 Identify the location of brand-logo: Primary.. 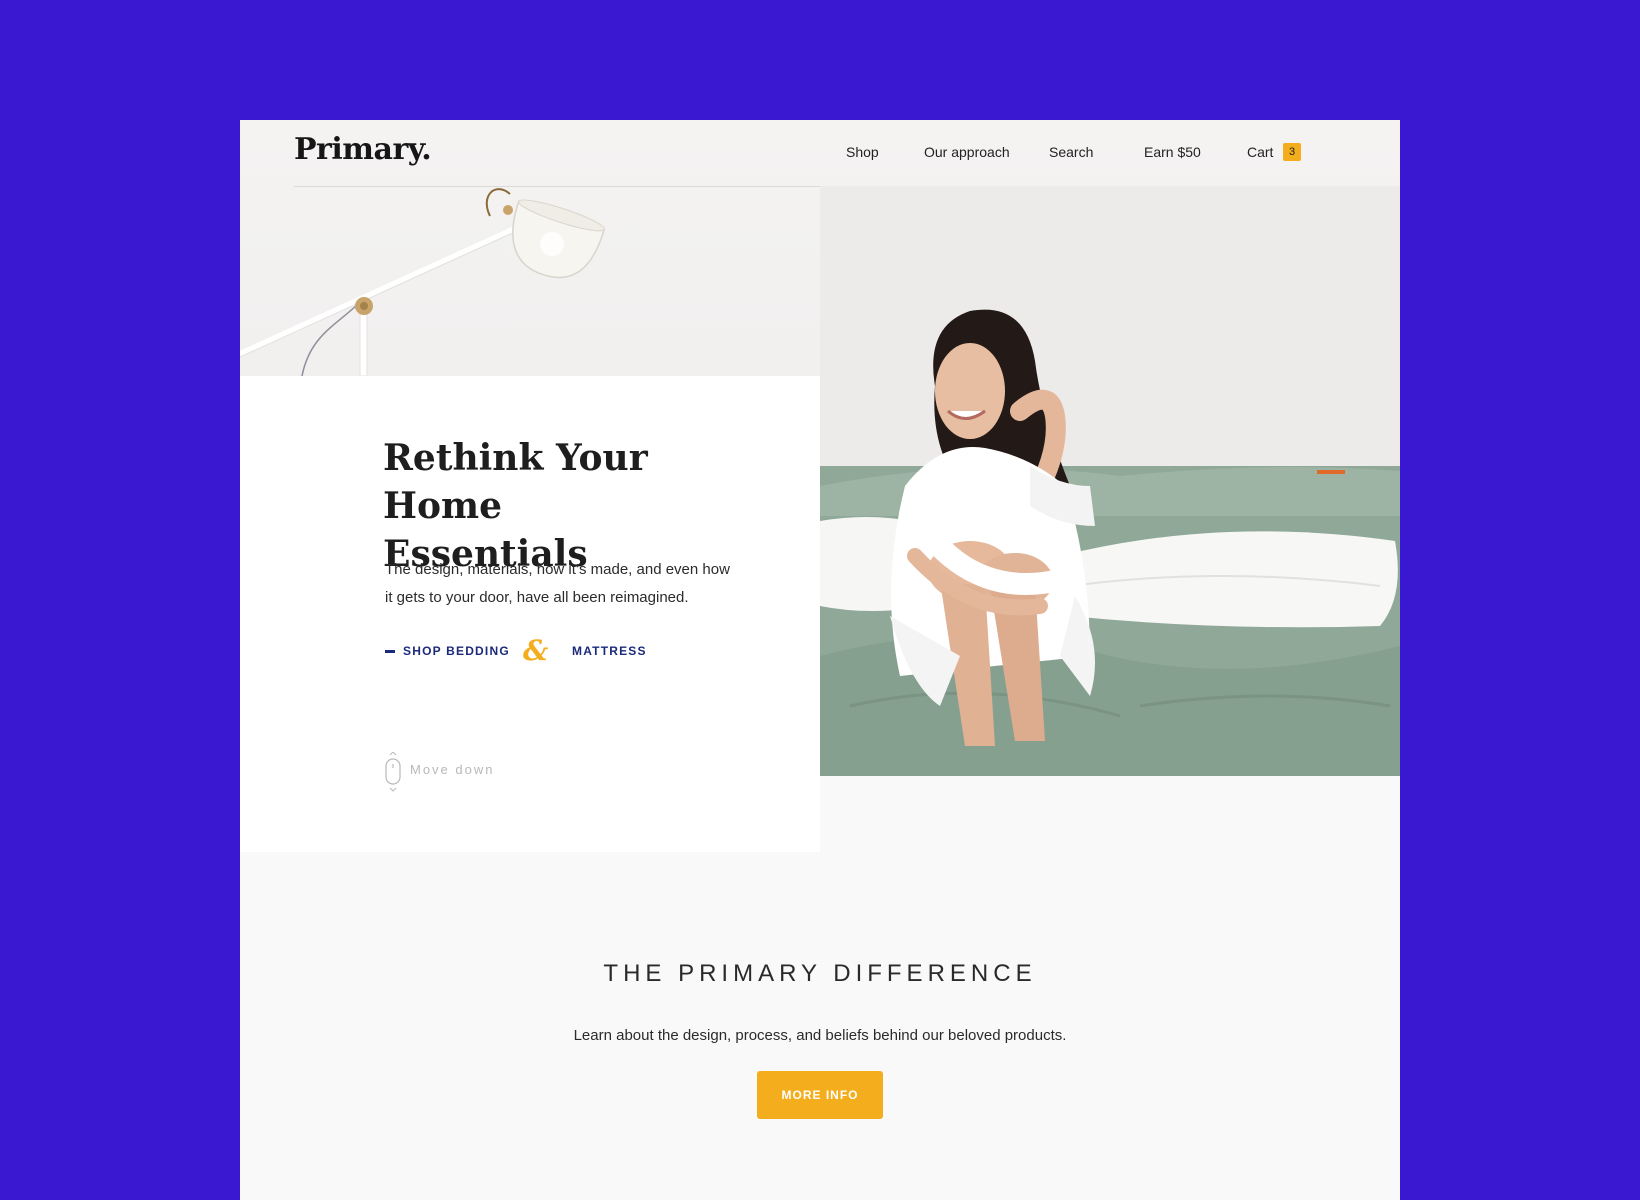
(363, 149).